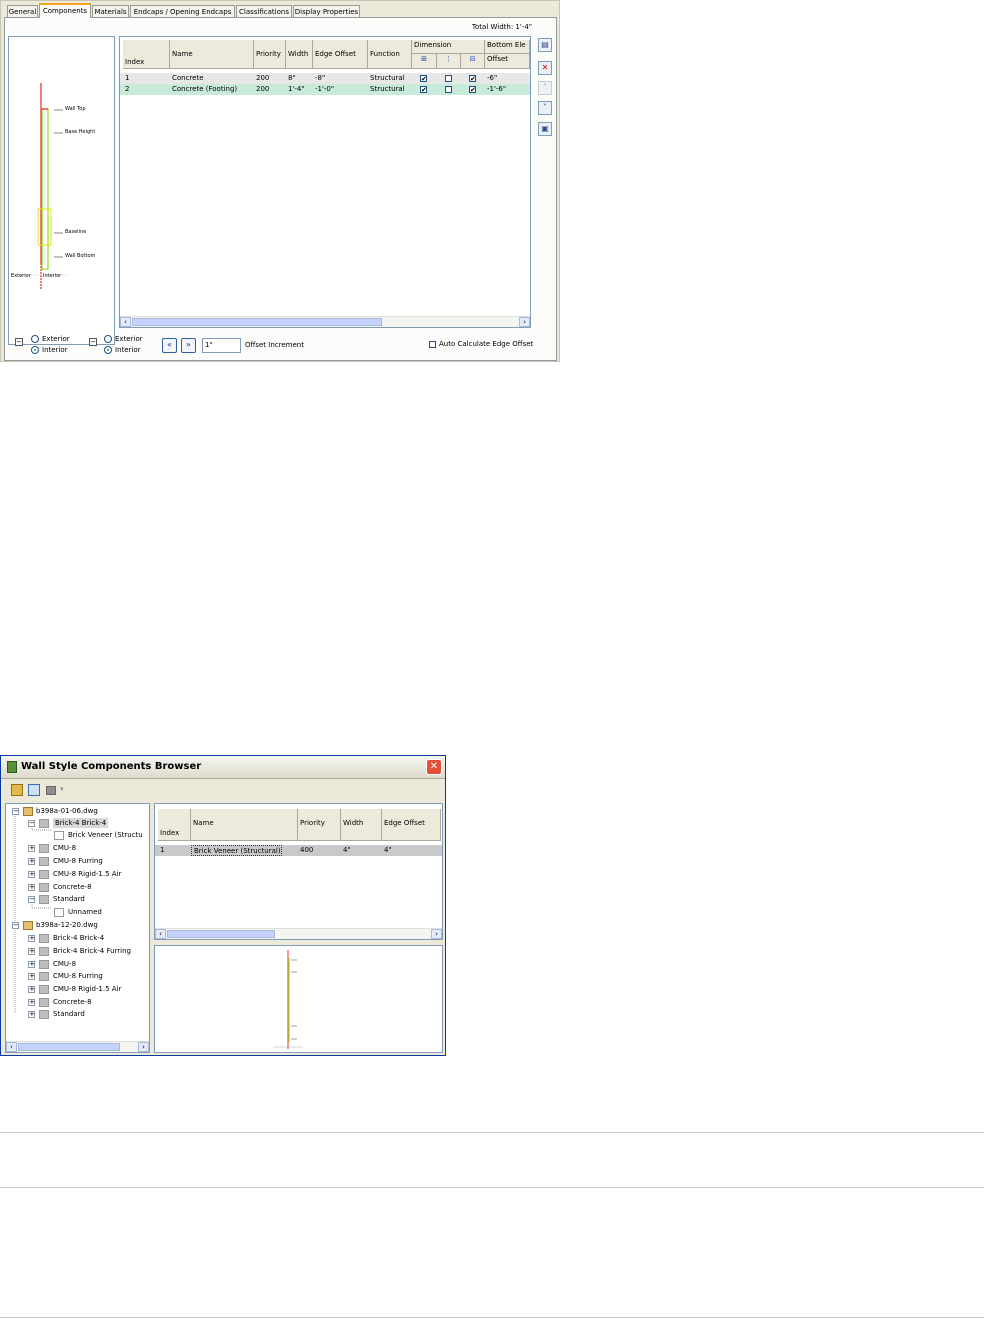 This screenshot has width=984, height=1319. What do you see at coordinates (424, 61) in the screenshot?
I see `dimension-exterior-icon: ⊞` at bounding box center [424, 61].